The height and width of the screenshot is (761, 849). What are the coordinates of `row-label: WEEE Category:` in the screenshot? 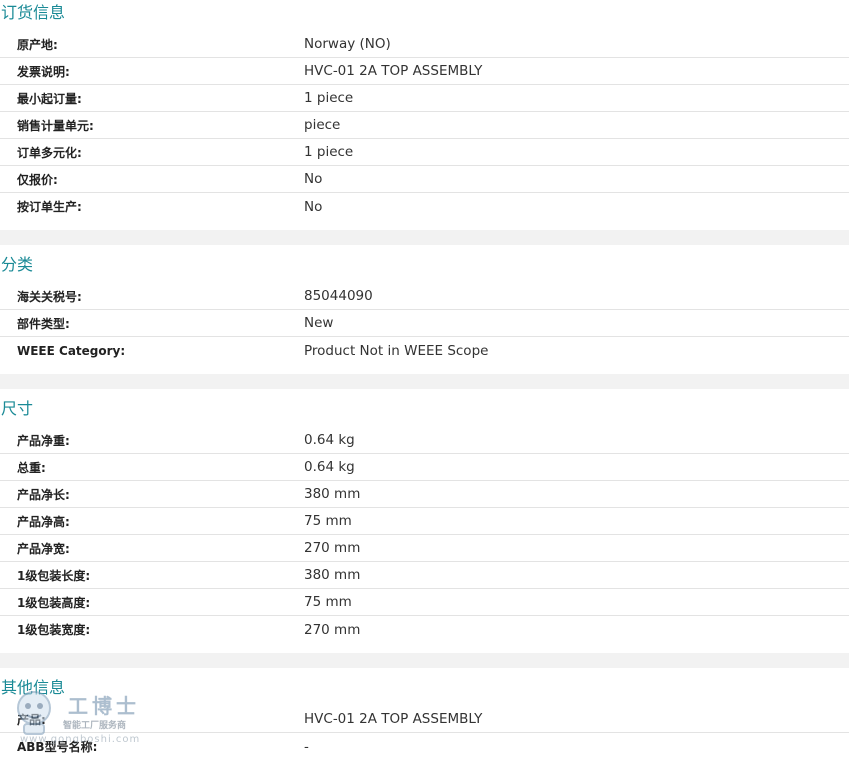 It's located at (71, 350).